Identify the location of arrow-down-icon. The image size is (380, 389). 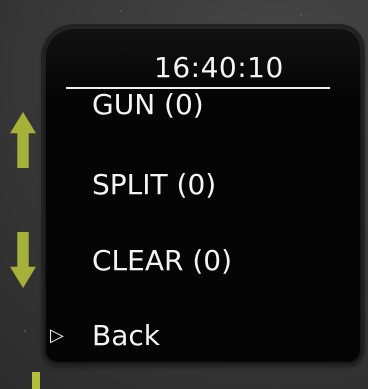
(23, 260).